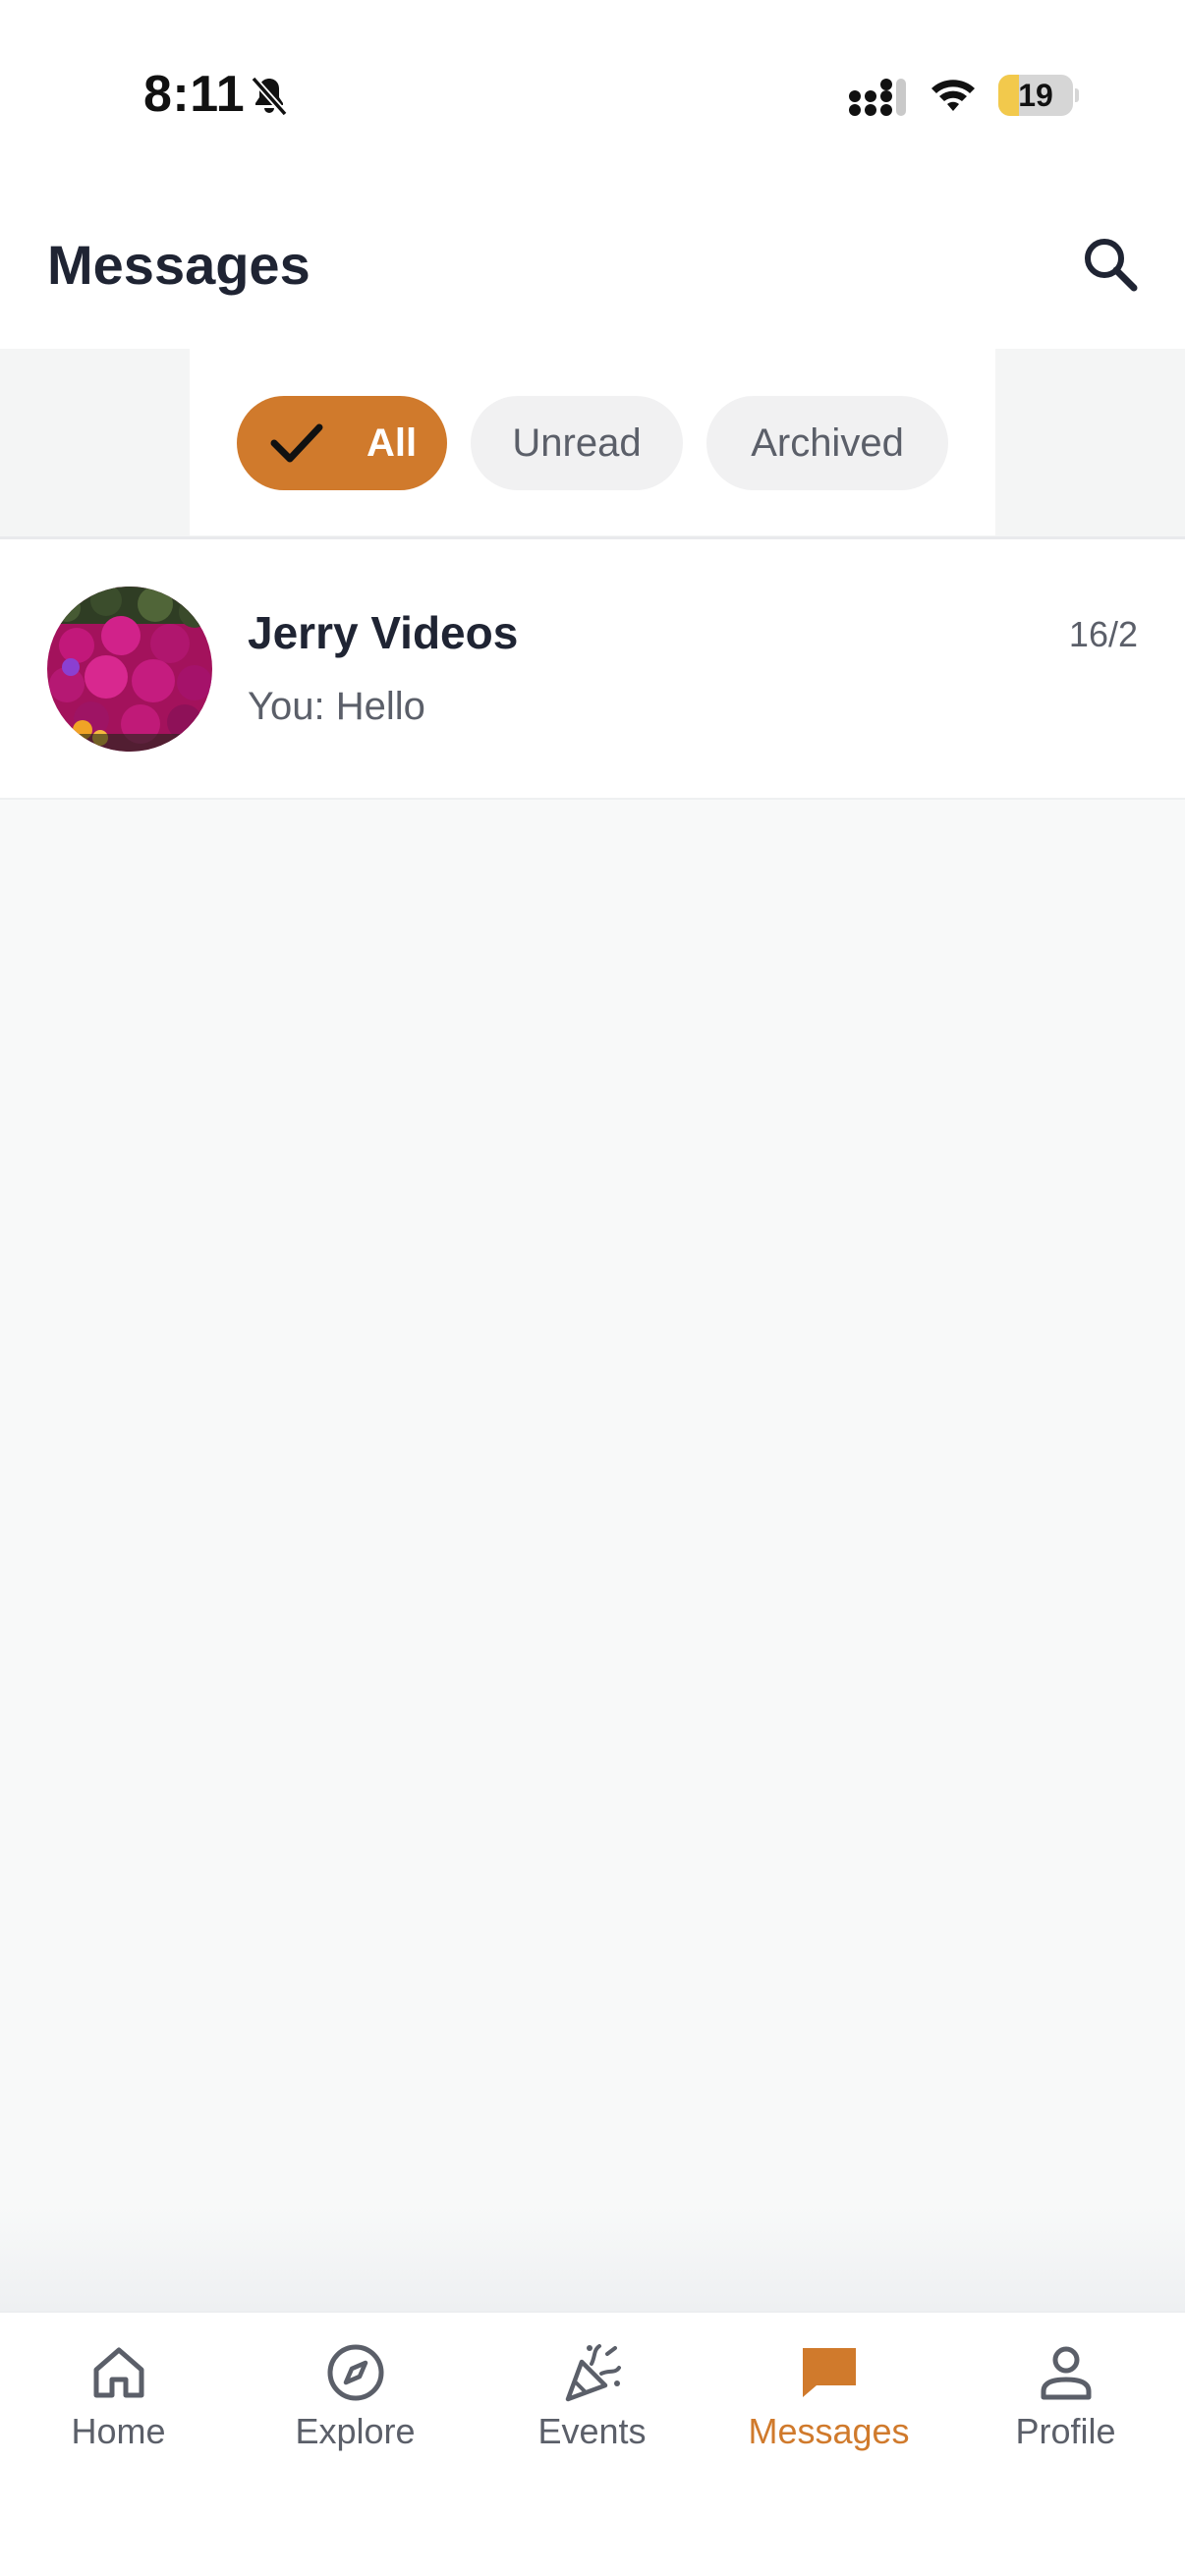 Image resolution: width=1185 pixels, height=2576 pixels. I want to click on last-message-preview: You: Hello, so click(337, 706).